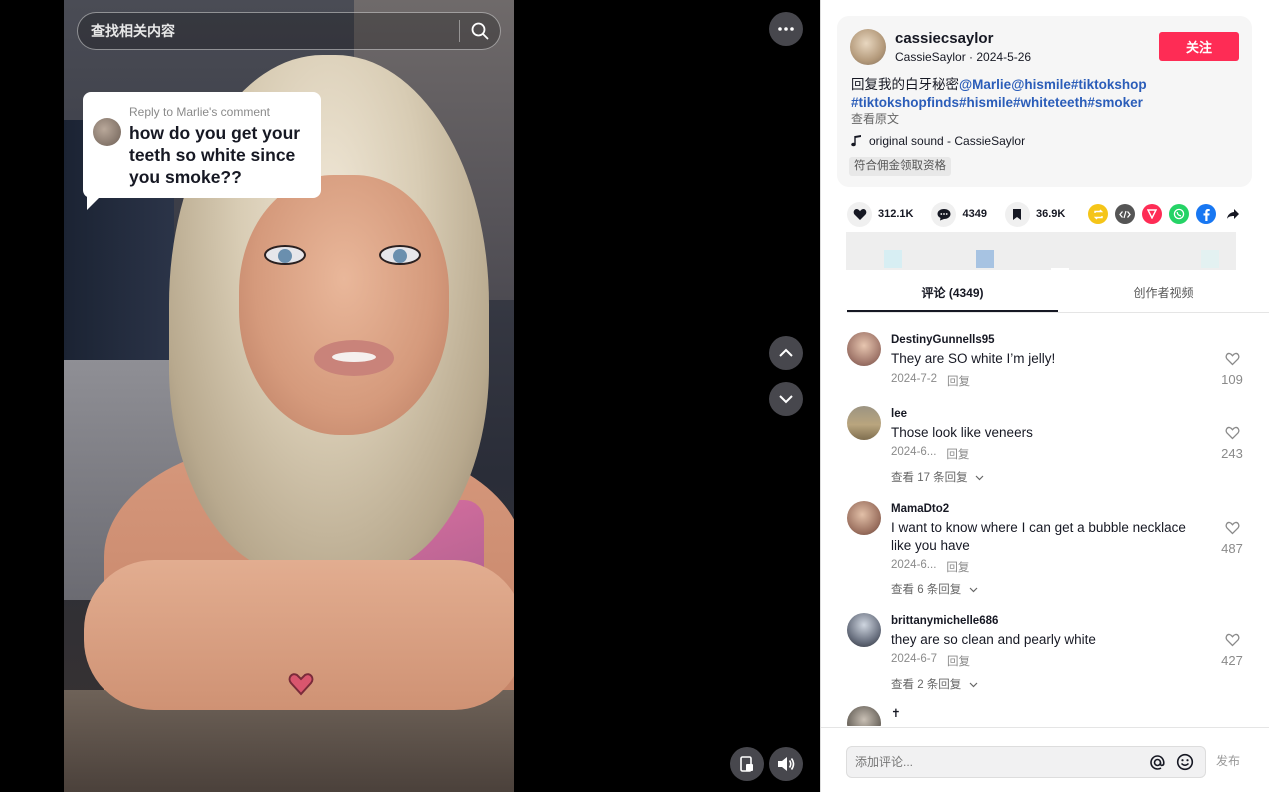 The image size is (1269, 792). I want to click on comment-like-count: 109, so click(1232, 379).